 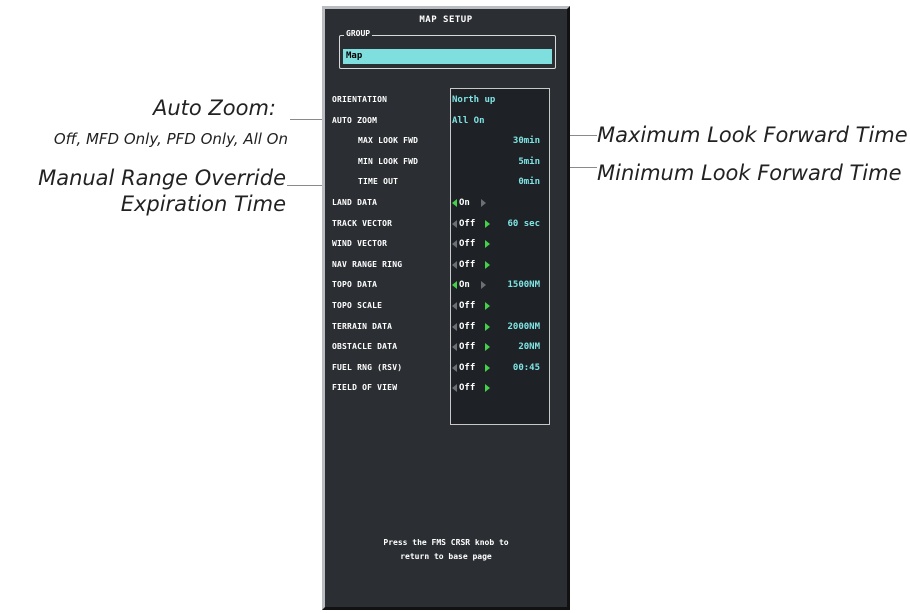 I want to click on setting-label: TERRAIN DATA, so click(x=362, y=326).